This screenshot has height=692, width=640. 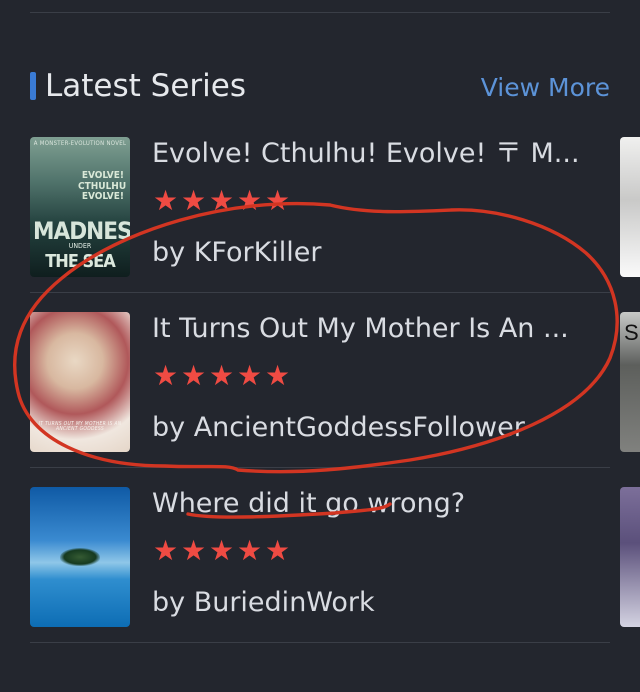 I want to click on top-divider, so click(x=320, y=12).